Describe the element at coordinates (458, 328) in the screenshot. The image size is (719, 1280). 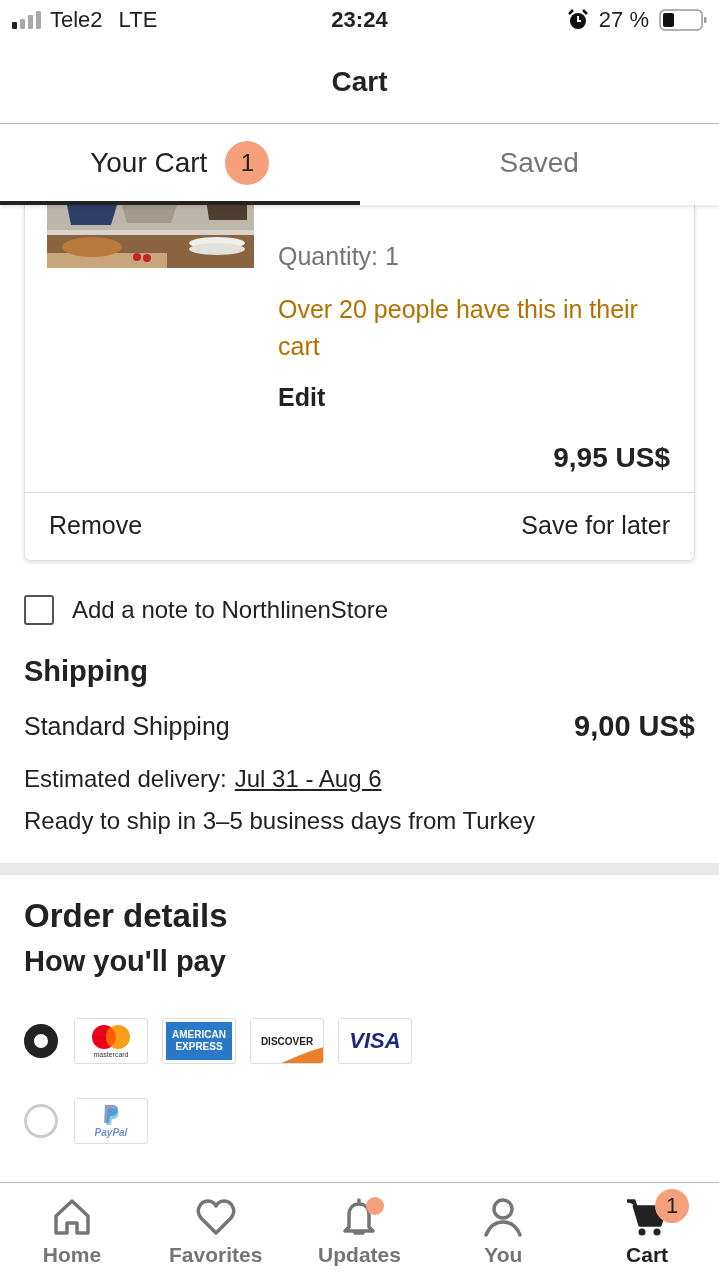
I see `popularity-notice: Over 20 people have this in their cart` at that location.